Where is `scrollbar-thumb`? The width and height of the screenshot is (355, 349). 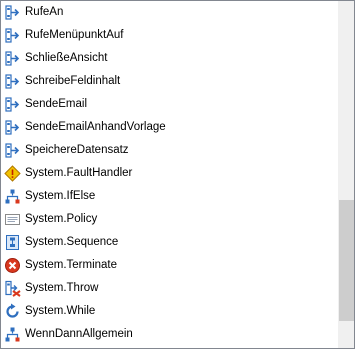
scrollbar-thumb is located at coordinates (346, 260).